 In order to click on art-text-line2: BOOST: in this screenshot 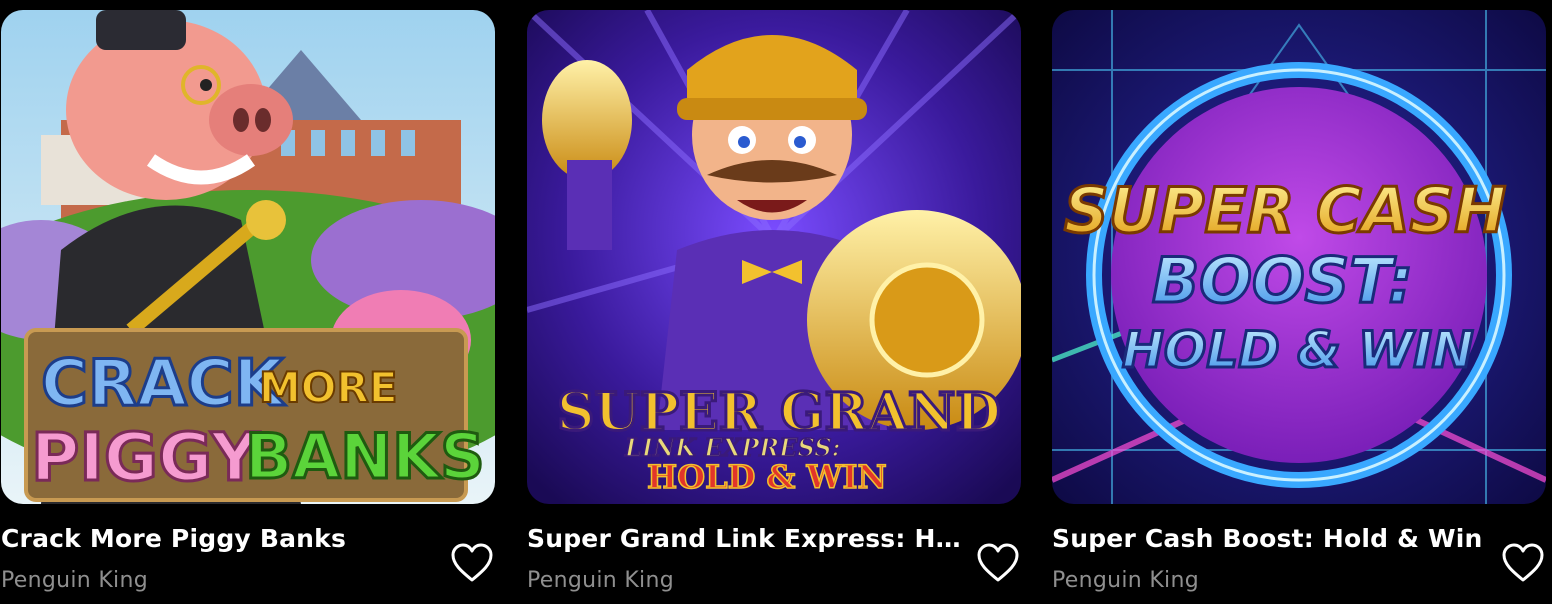, I will do `click(1282, 280)`.